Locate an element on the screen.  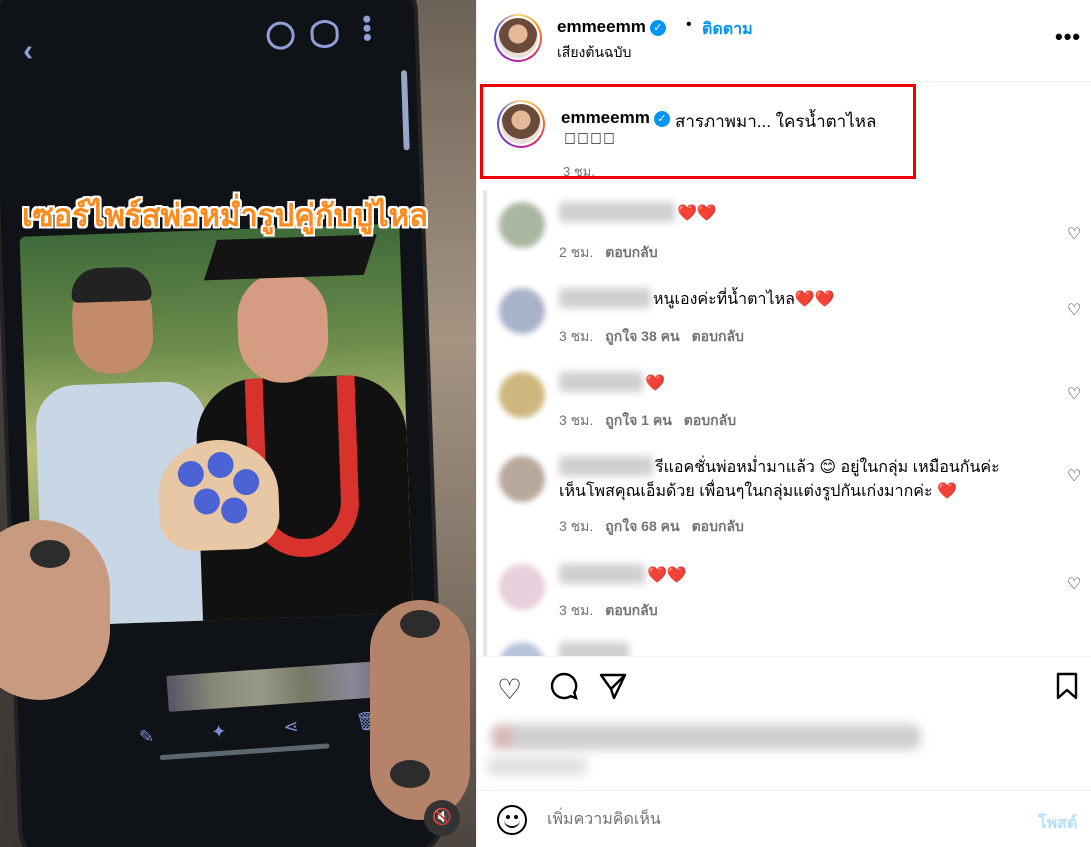
man-graduate is located at coordinates (301, 425).